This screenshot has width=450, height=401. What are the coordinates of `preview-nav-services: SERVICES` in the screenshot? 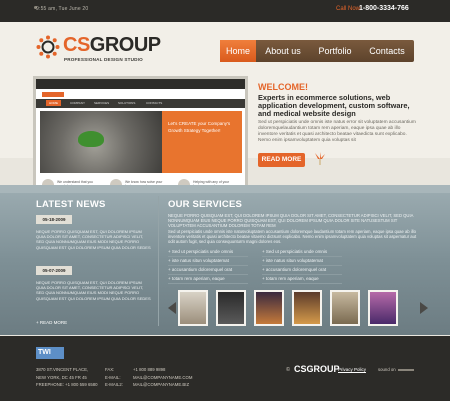 It's located at (102, 103).